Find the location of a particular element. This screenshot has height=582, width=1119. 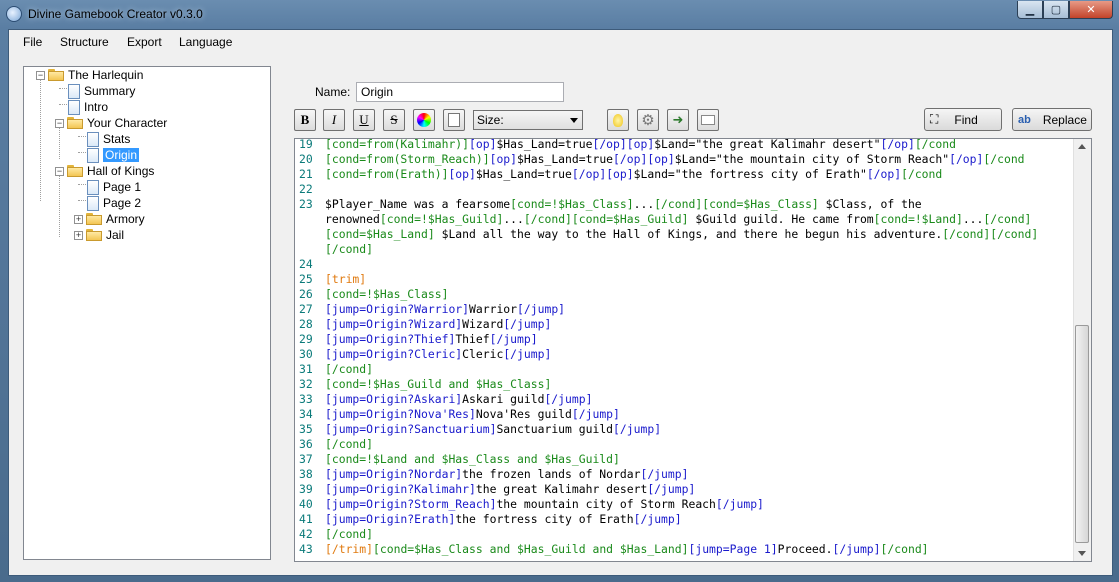

code-token: [jump=Origin?Nova'Res] is located at coordinates (400, 414).